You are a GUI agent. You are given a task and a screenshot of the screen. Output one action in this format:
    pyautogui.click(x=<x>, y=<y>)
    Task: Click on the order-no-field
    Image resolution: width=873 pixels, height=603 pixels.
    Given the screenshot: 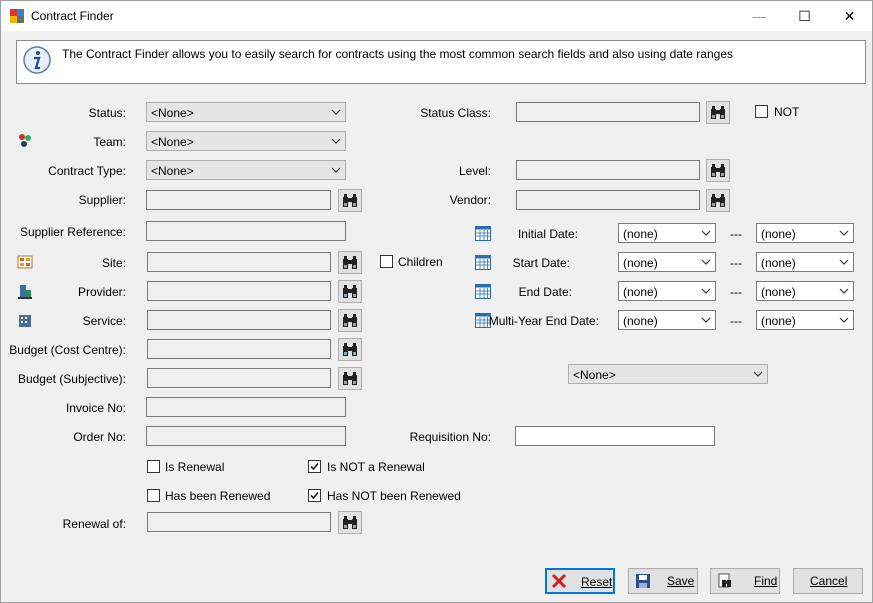 What is the action you would take?
    pyautogui.click(x=246, y=436)
    